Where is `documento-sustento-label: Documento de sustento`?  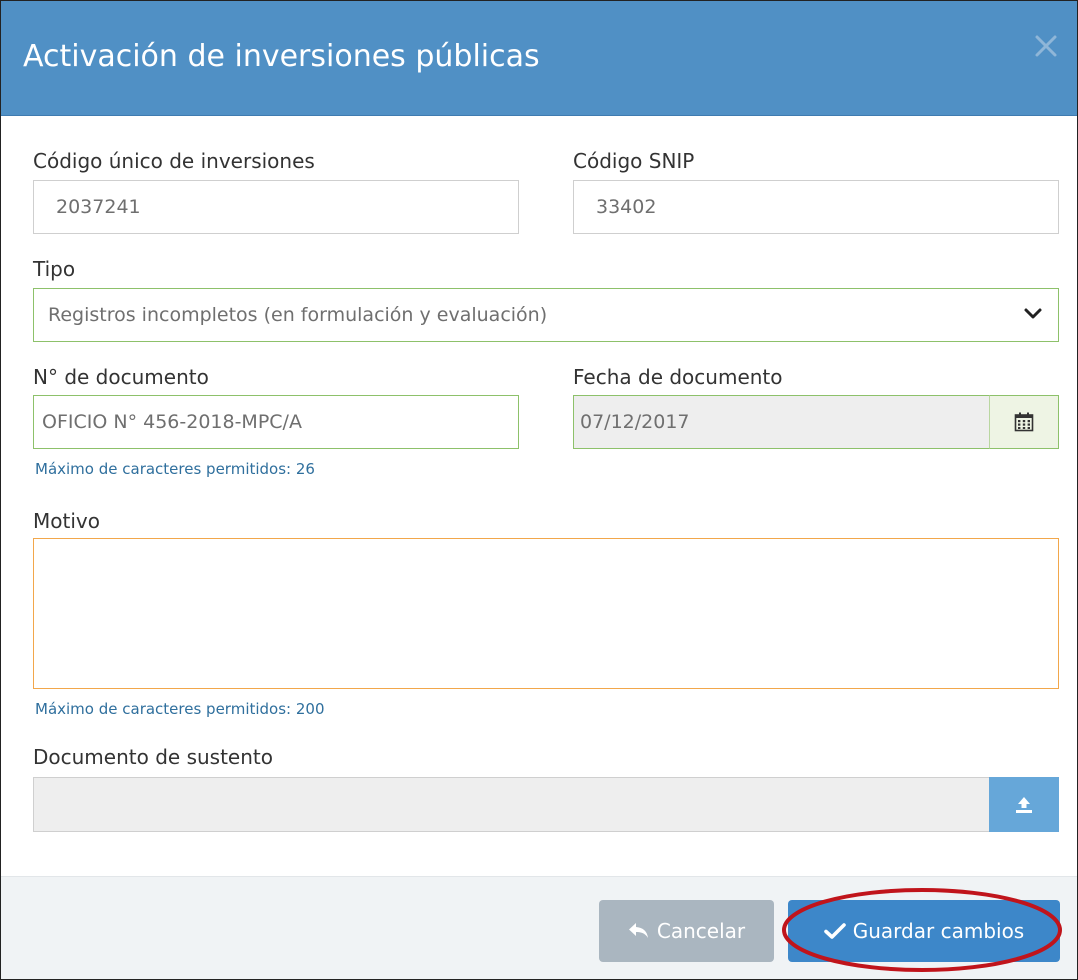
documento-sustento-label: Documento de sustento is located at coordinates (153, 757).